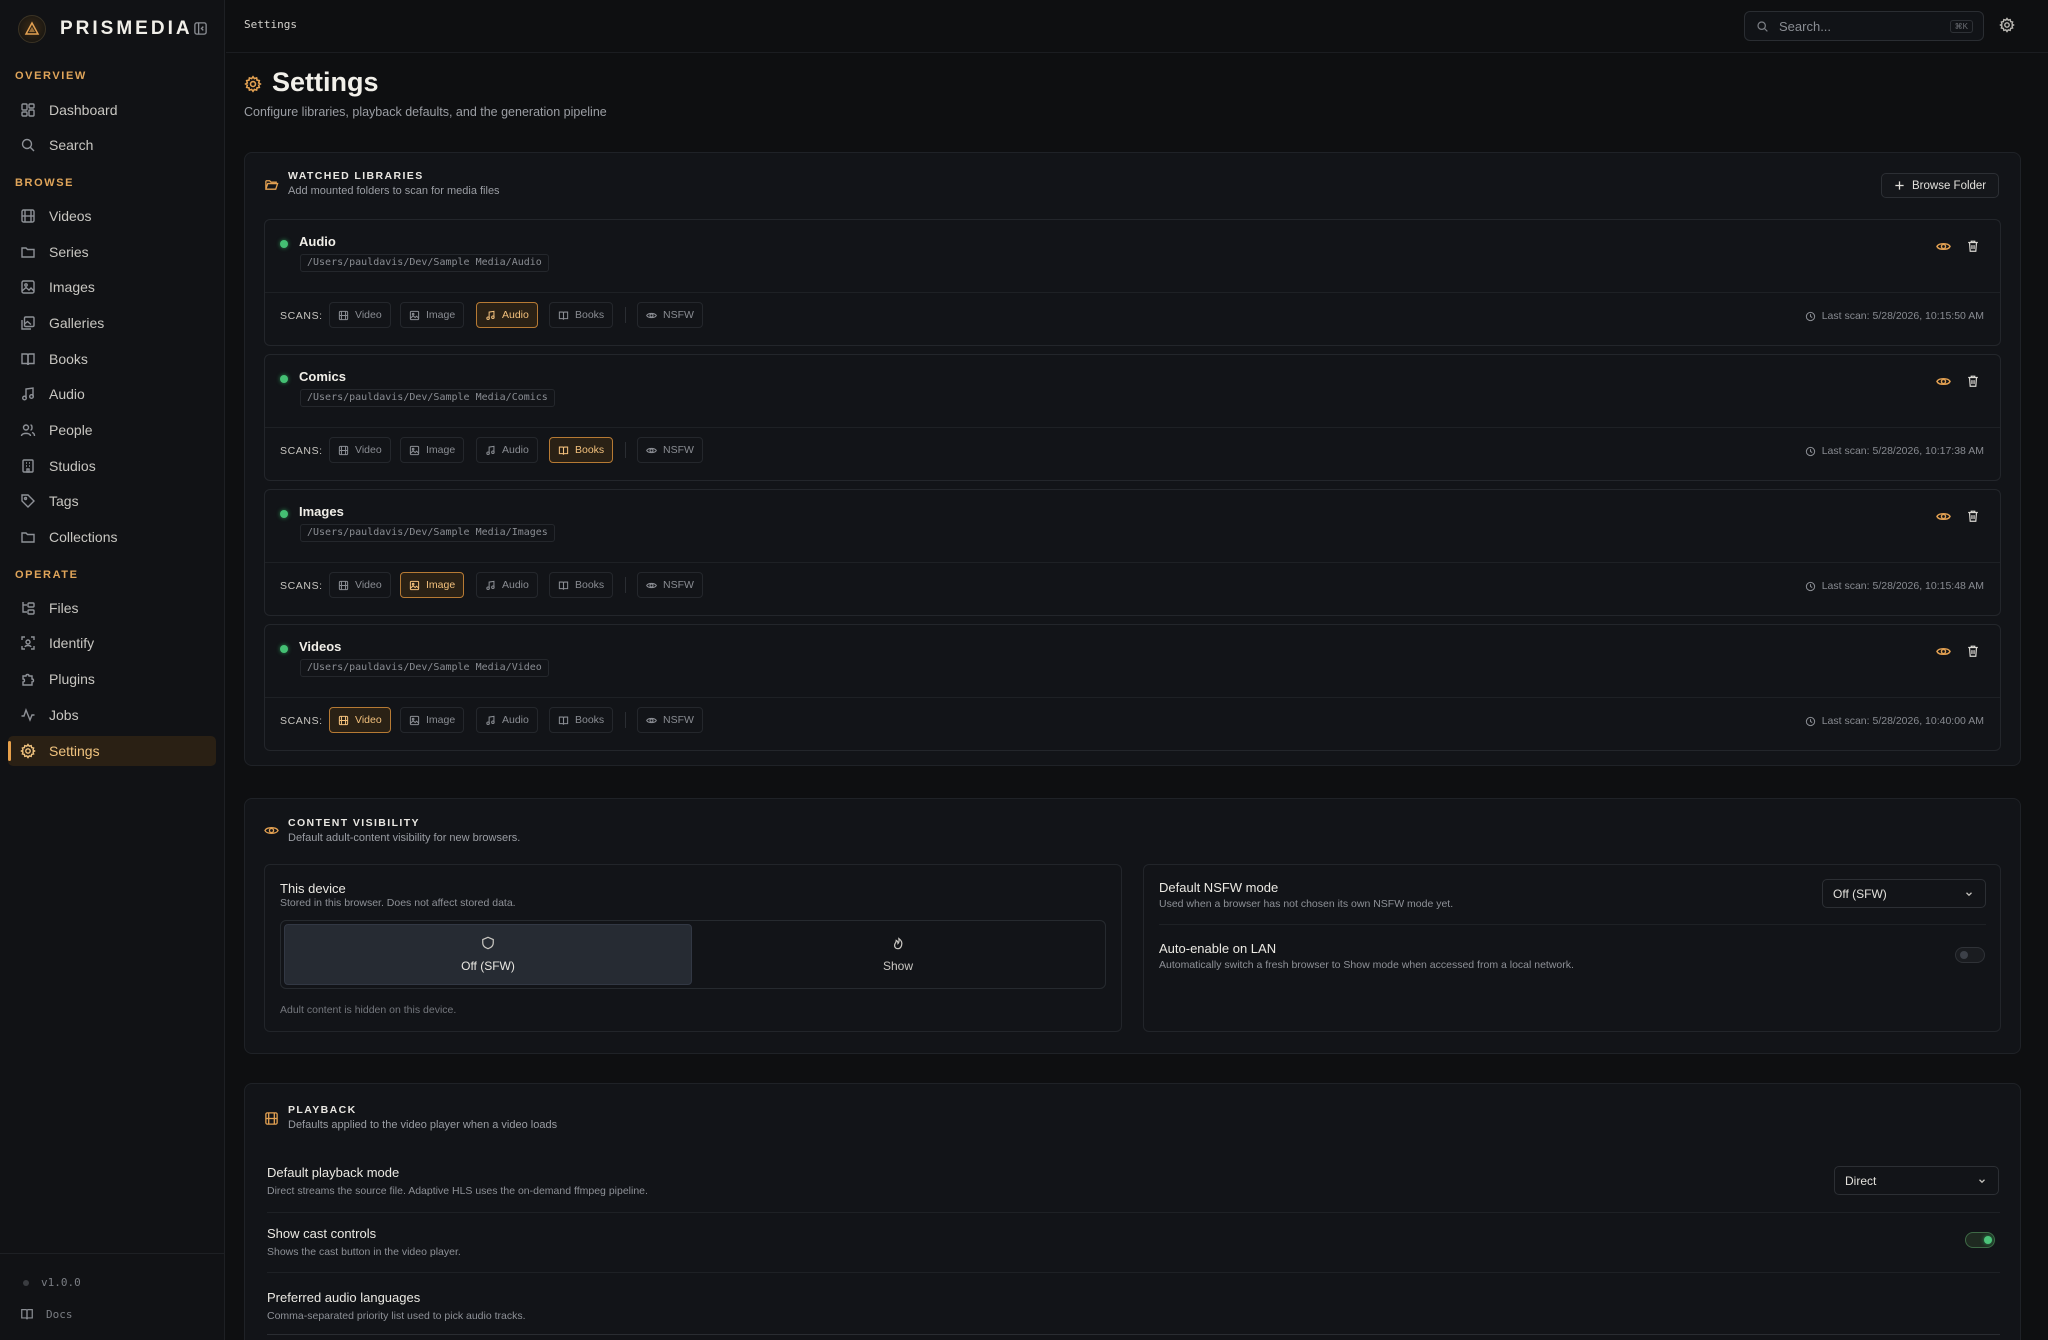 Image resolution: width=2048 pixels, height=1340 pixels. Describe the element at coordinates (112, 323) in the screenshot. I see `sidebar-item-galleries: Galleries` at that location.